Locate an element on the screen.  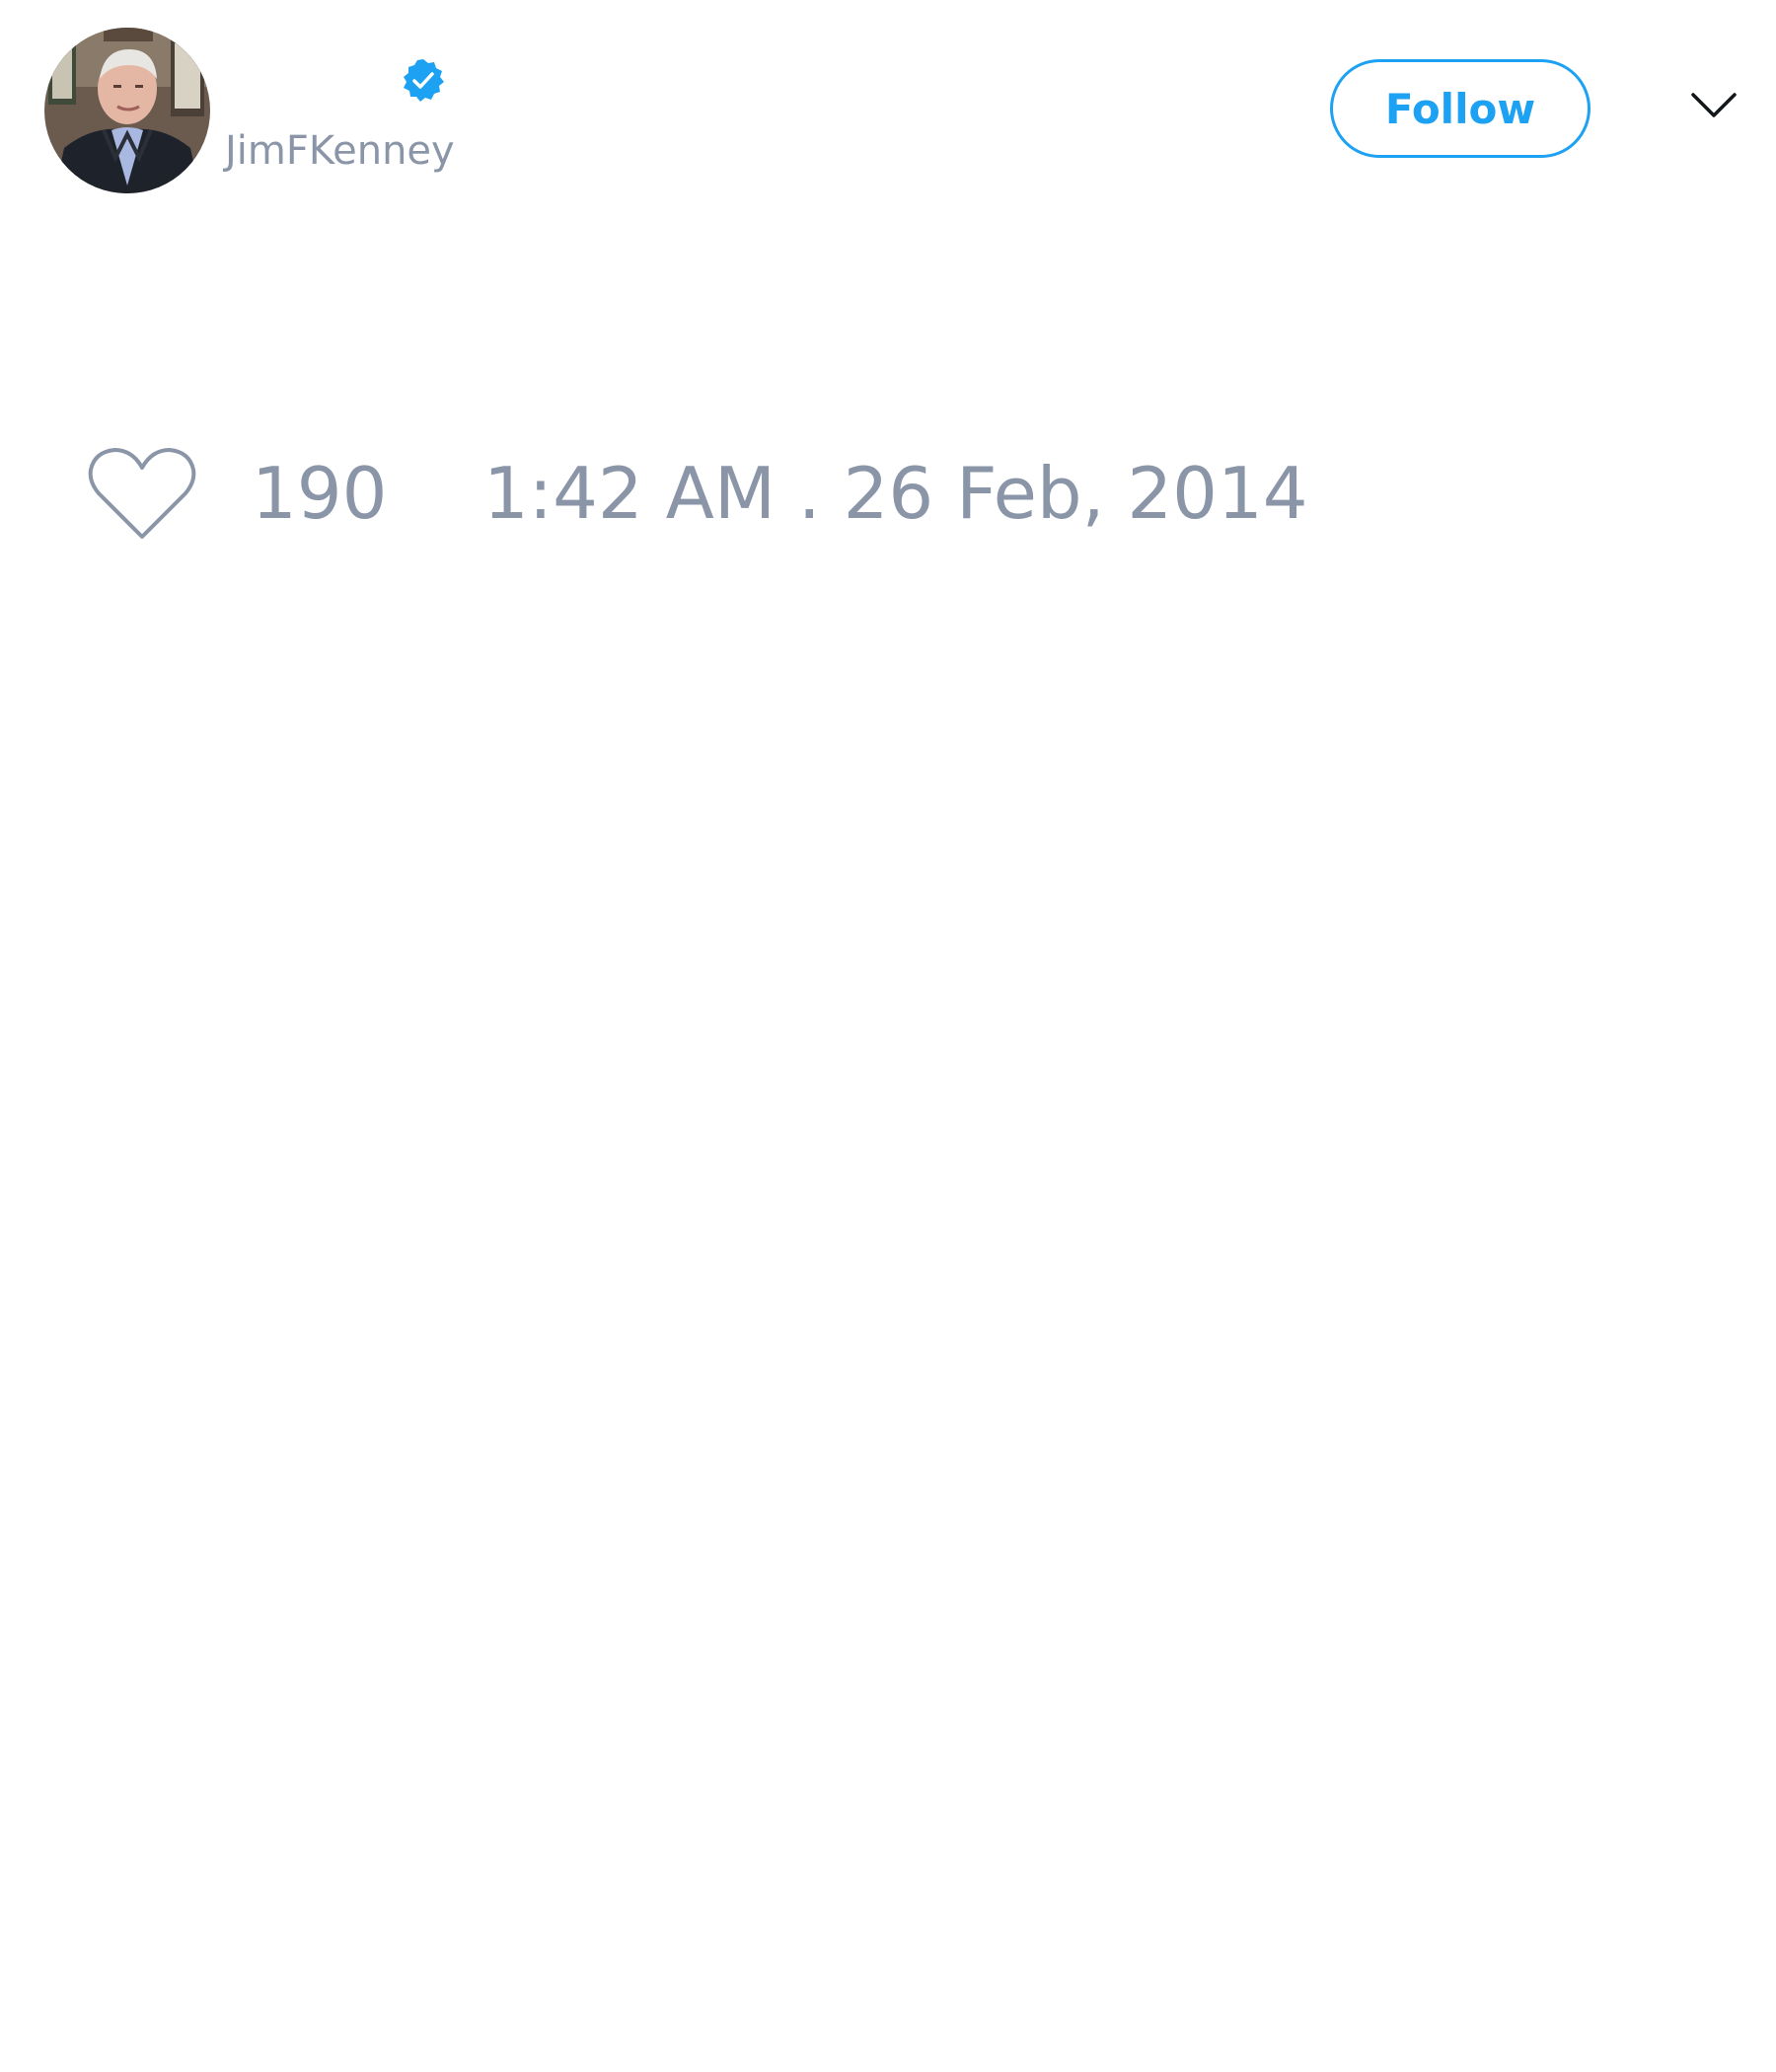
follow-button: Follow is located at coordinates (1461, 109).